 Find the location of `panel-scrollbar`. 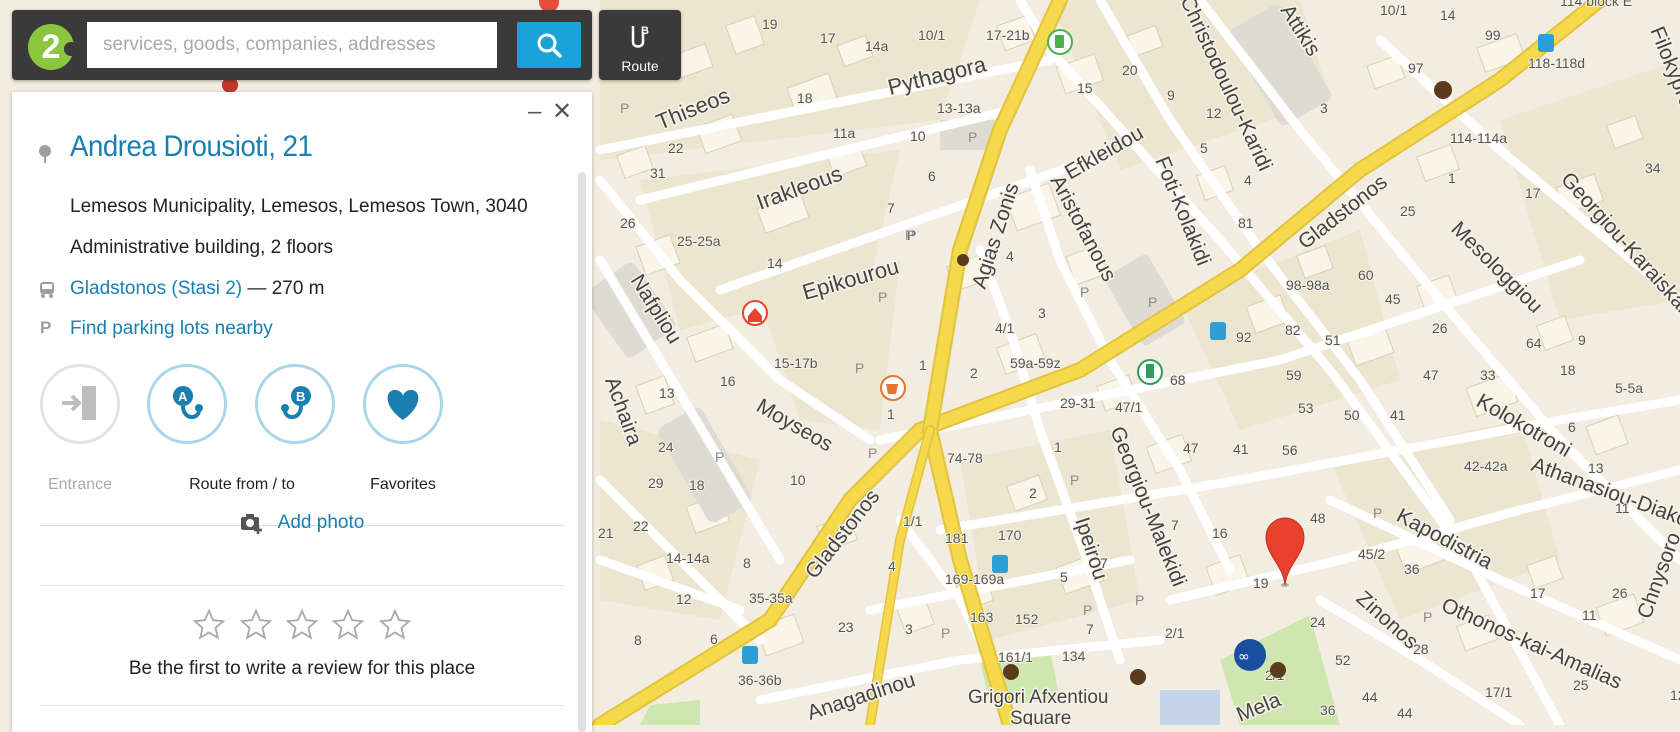

panel-scrollbar is located at coordinates (582, 452).